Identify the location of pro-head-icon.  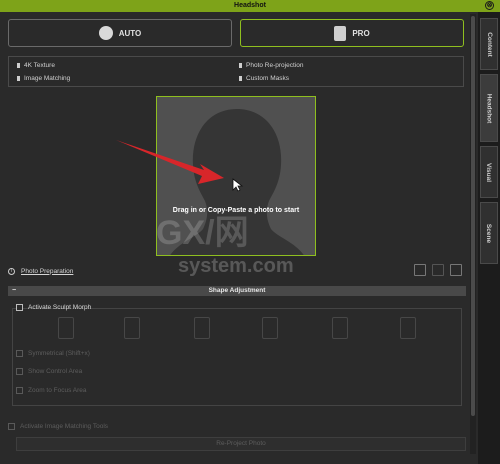
(340, 33).